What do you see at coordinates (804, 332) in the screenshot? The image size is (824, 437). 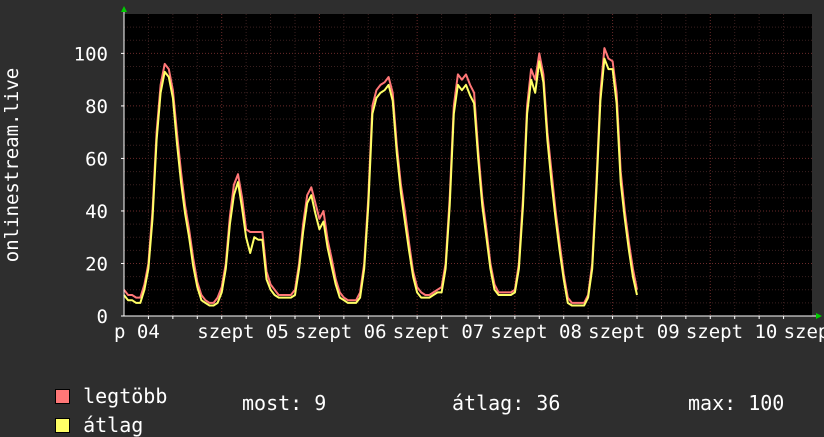 I see `x-tick-label: szep` at bounding box center [804, 332].